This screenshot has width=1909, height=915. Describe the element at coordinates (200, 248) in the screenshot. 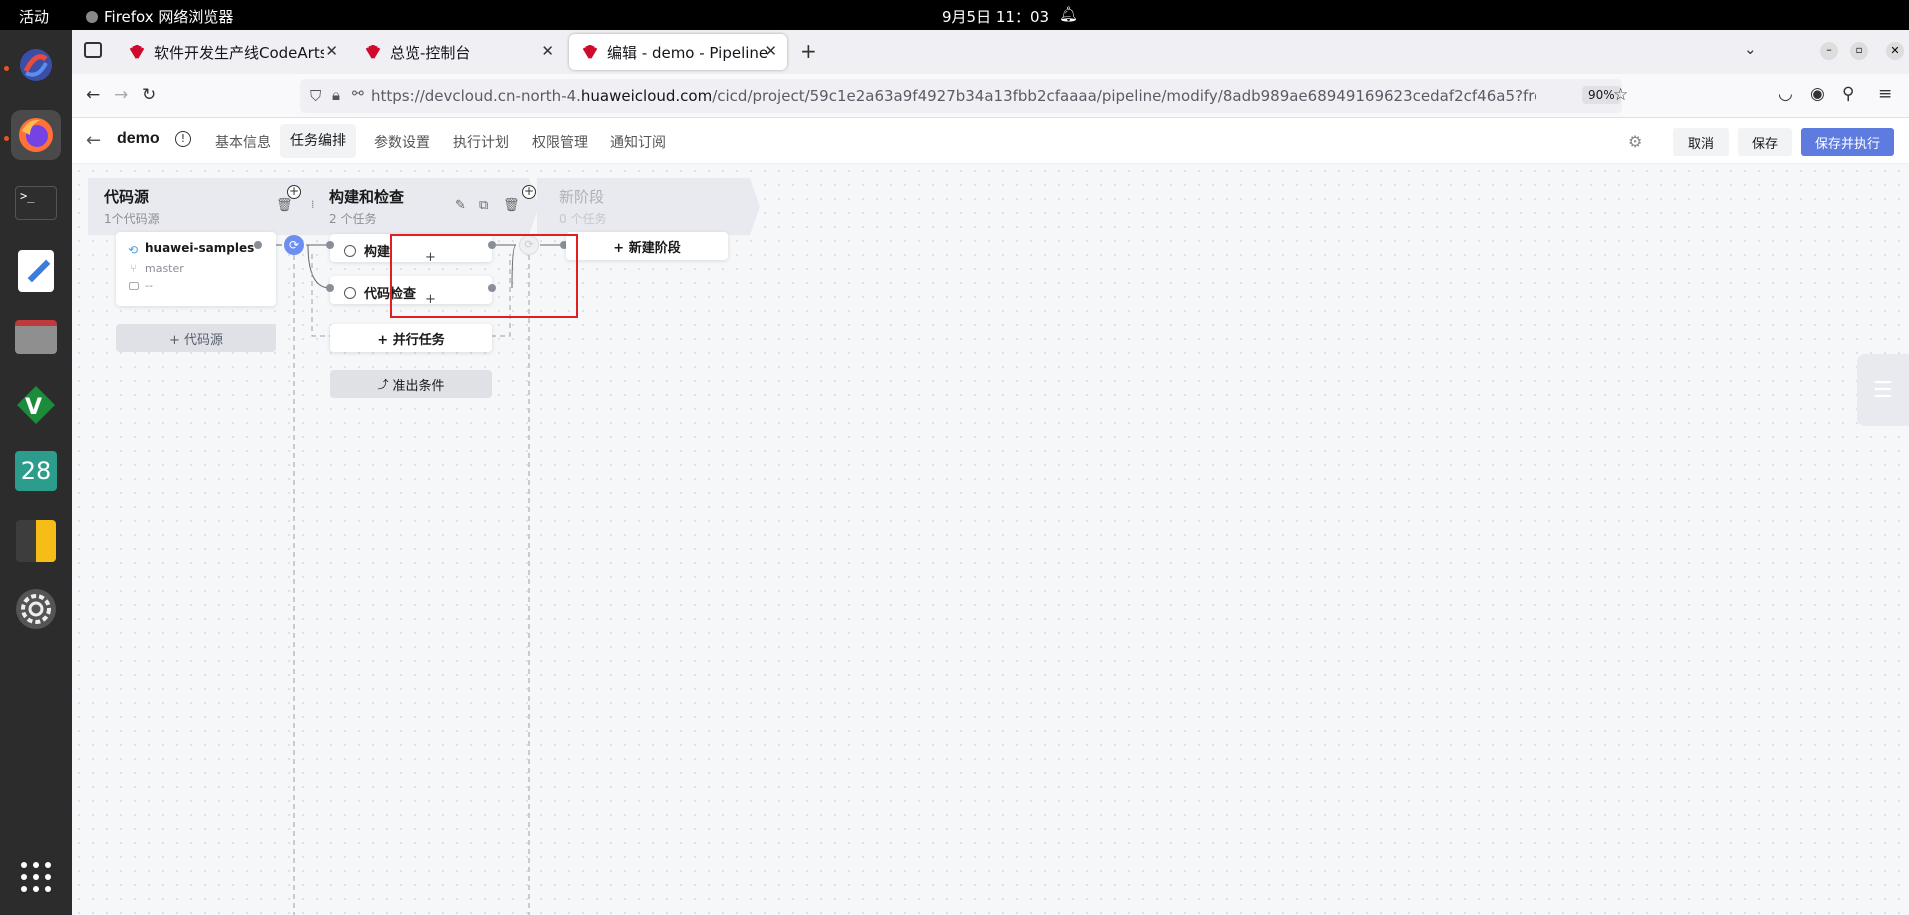

I see `repo-name: huawei-samples` at that location.